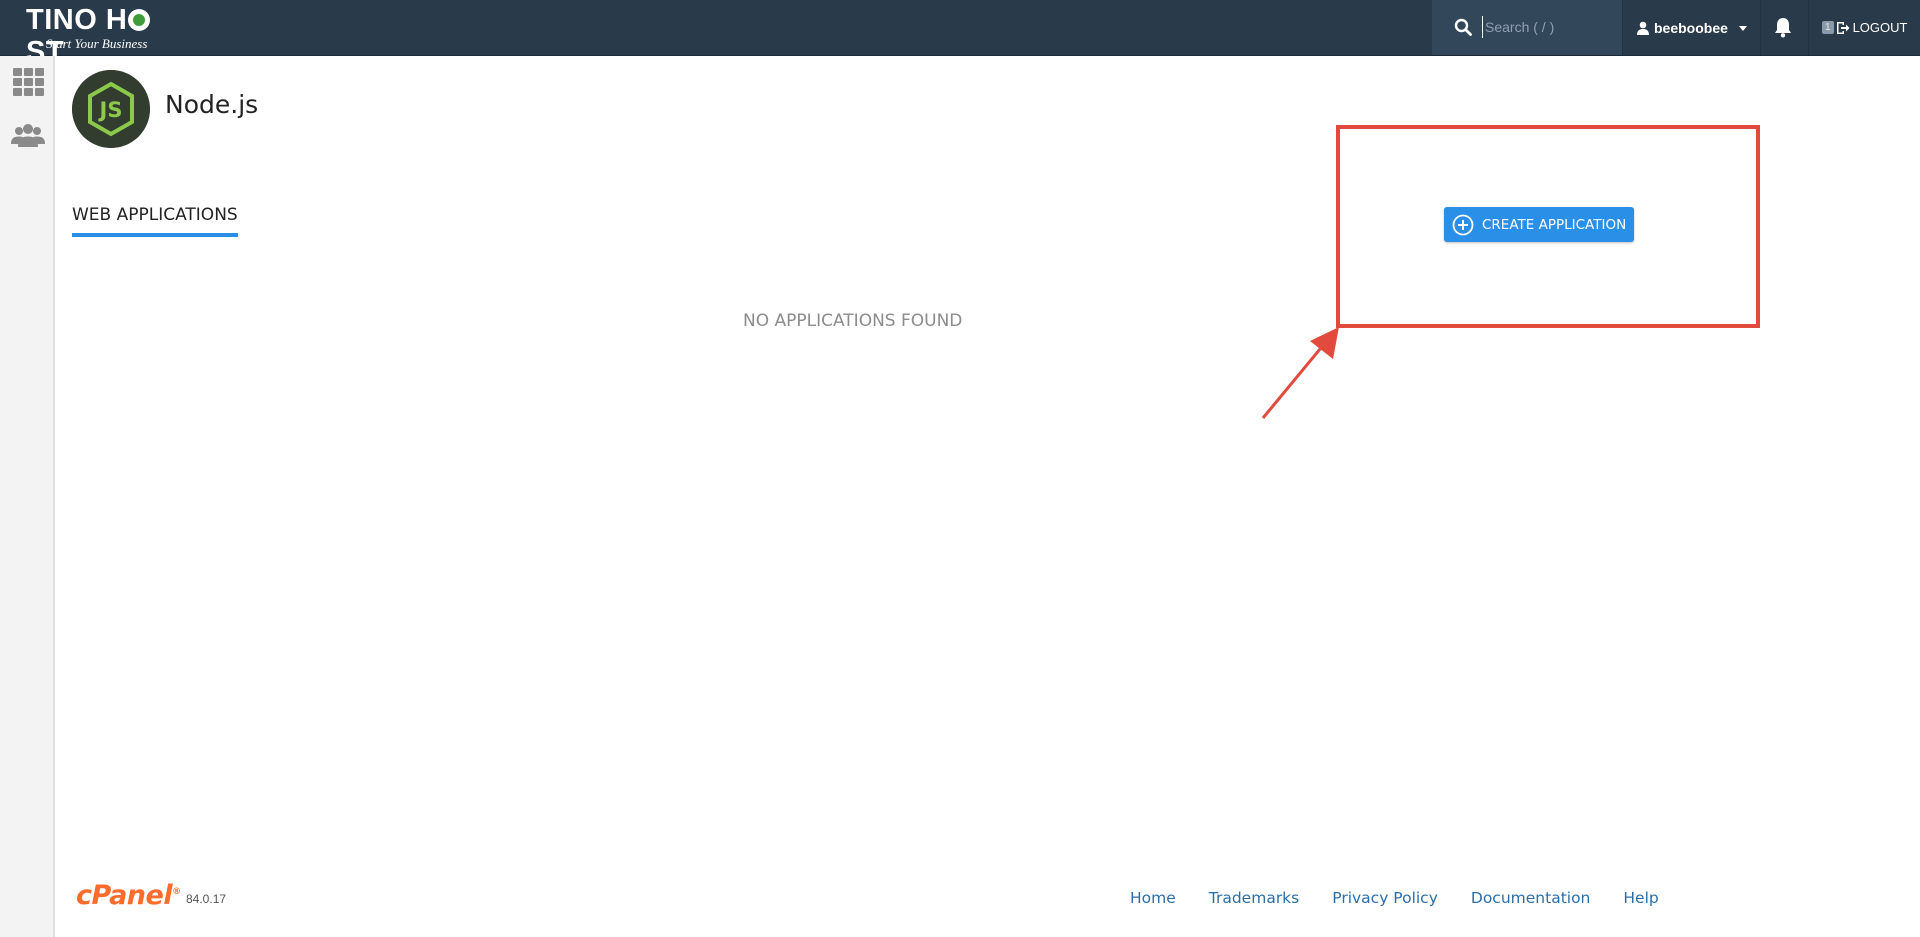 The height and width of the screenshot is (937, 1920). I want to click on logout-label: LOGOUT, so click(1880, 27).